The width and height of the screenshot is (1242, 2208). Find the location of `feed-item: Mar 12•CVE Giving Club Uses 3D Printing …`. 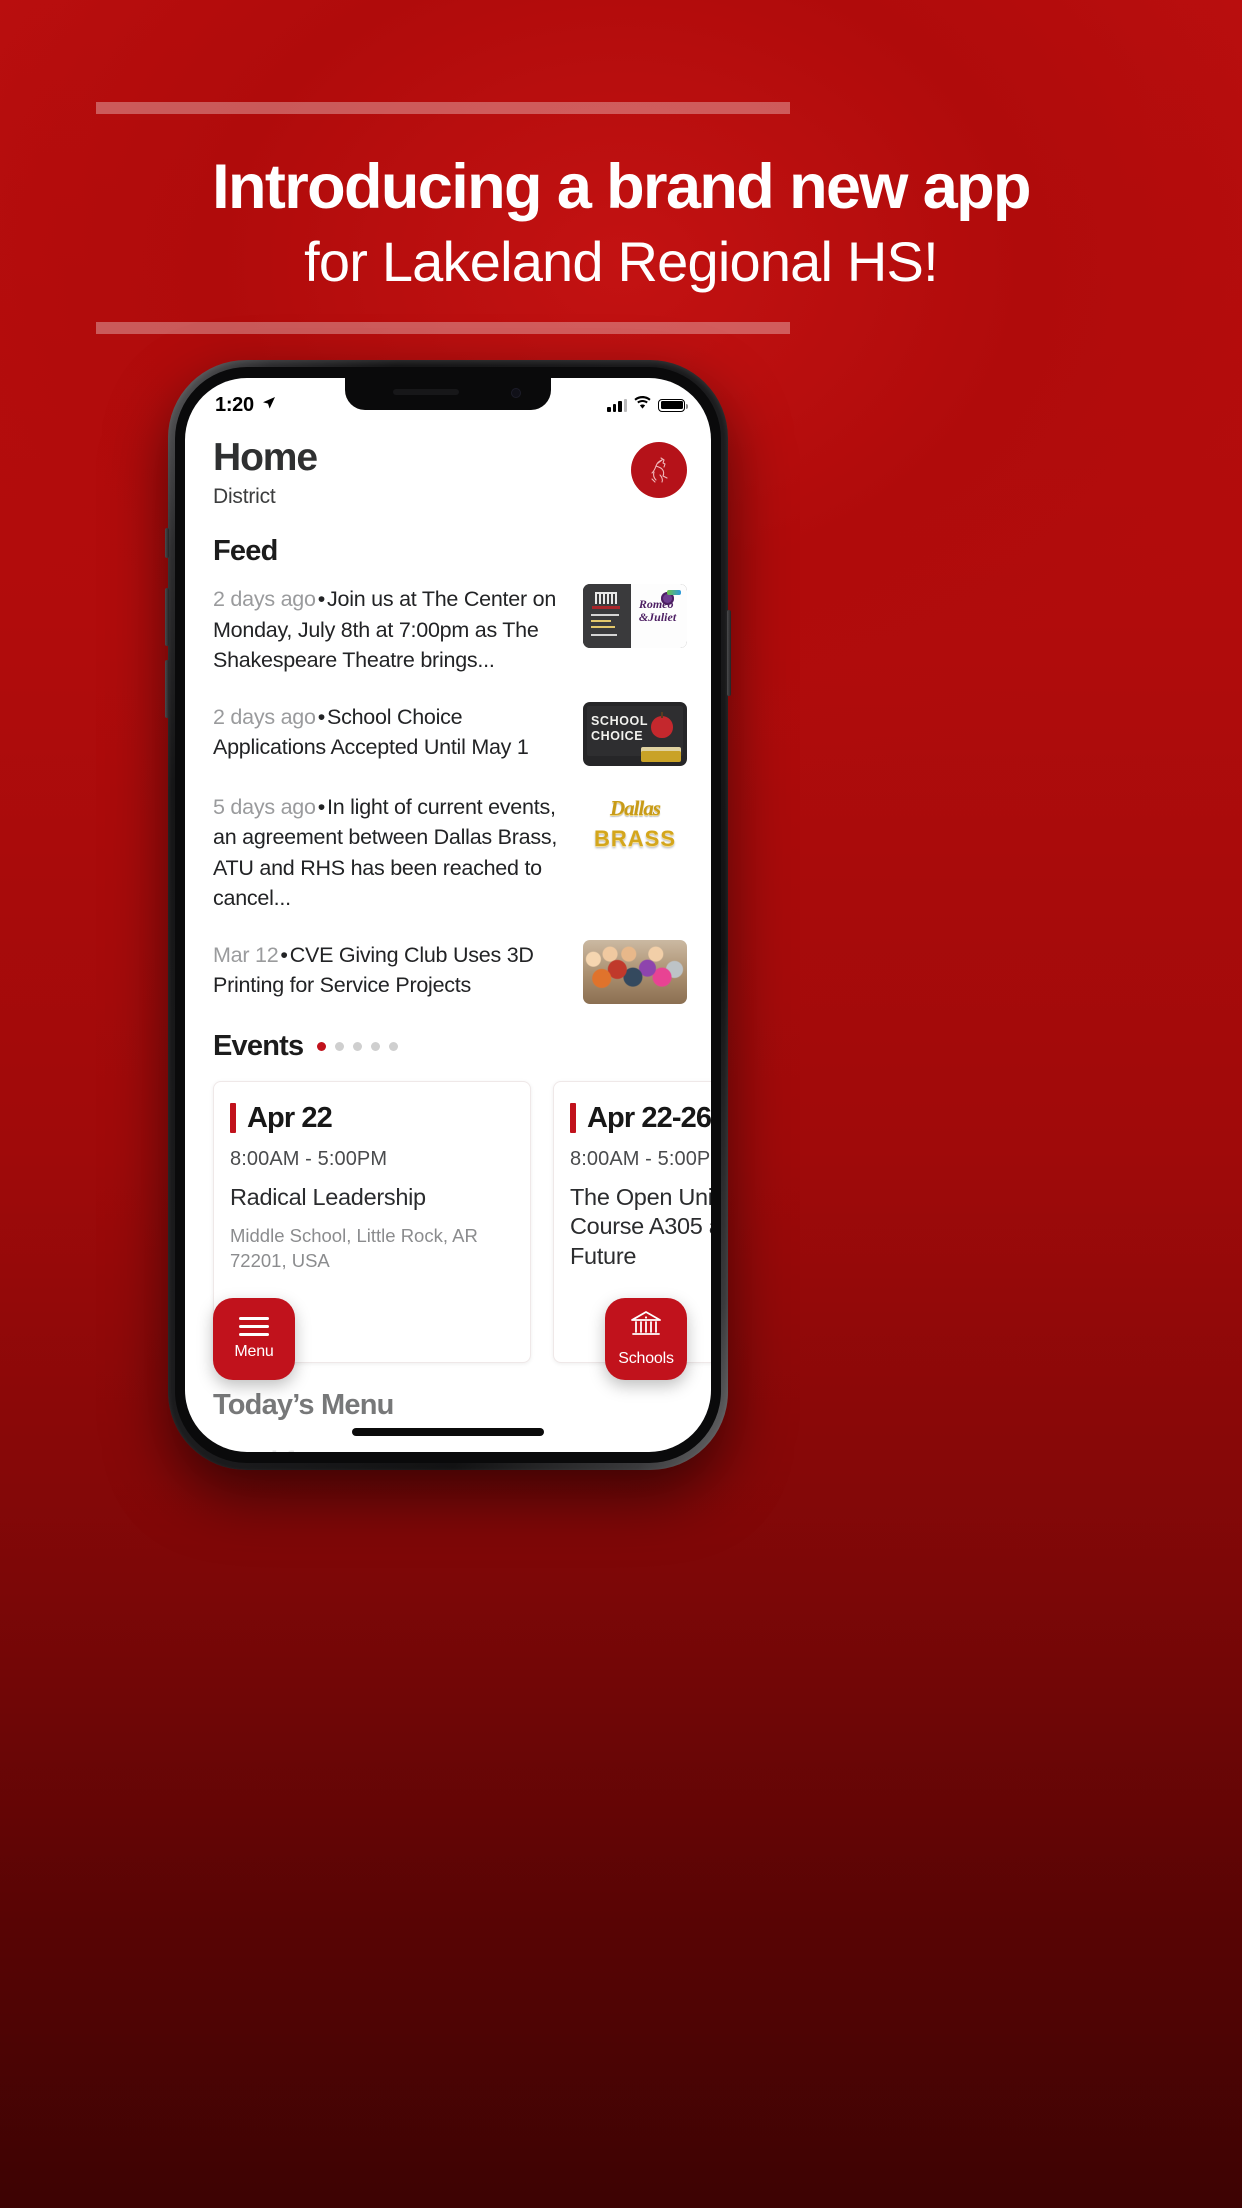

feed-item: Mar 12•CVE Giving Club Uses 3D Printing … is located at coordinates (450, 971).